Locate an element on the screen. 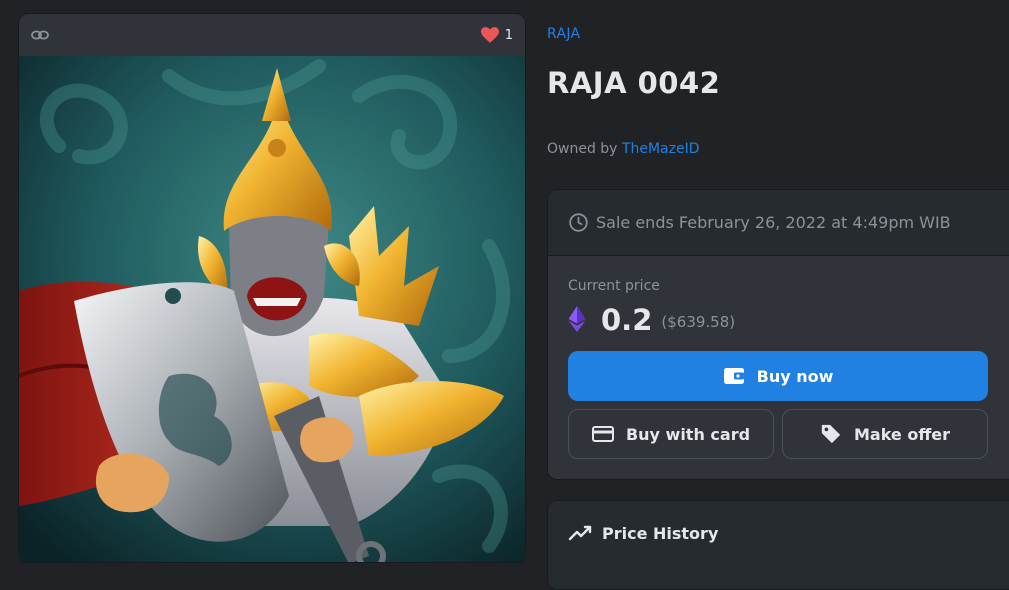  buy-with-card-button: Buy with card is located at coordinates (671, 434).